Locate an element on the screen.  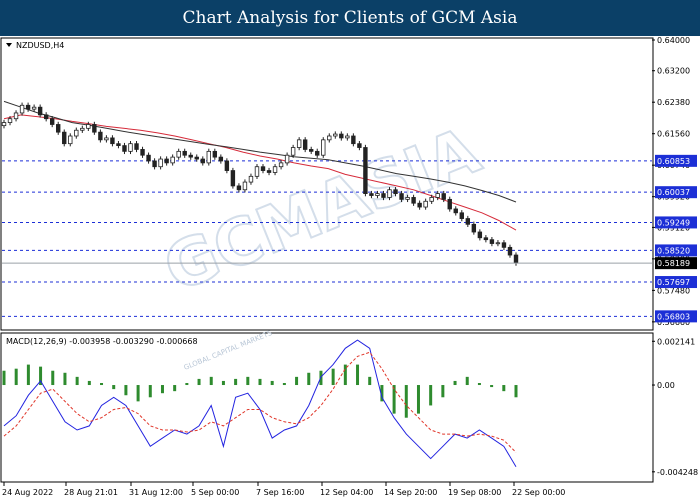
time-tick-label: 5 Sep 00:00 is located at coordinates (215, 492).